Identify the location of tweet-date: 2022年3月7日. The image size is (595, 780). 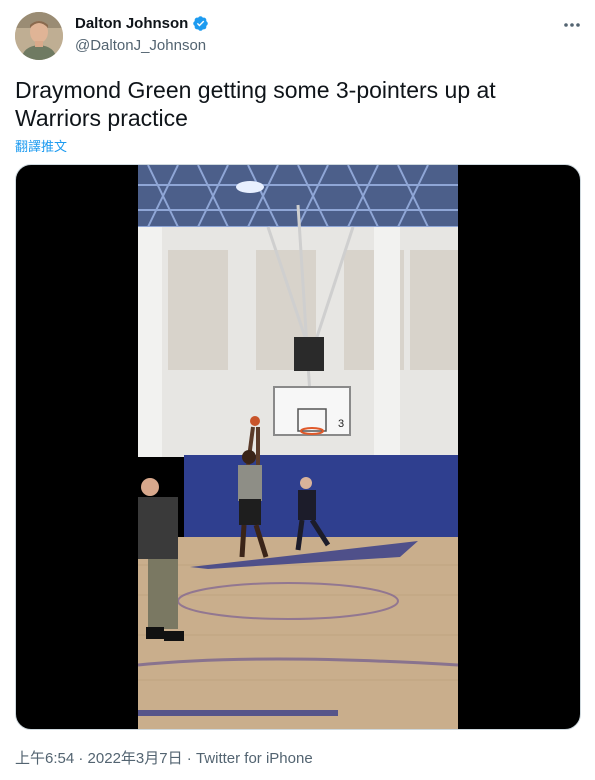
(135, 758).